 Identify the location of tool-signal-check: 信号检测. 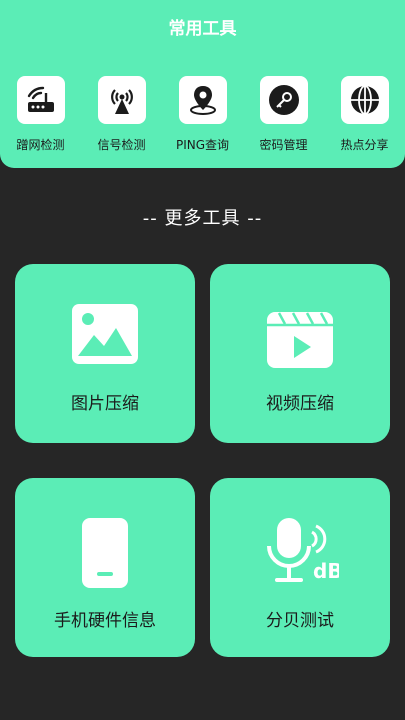
(121, 114).